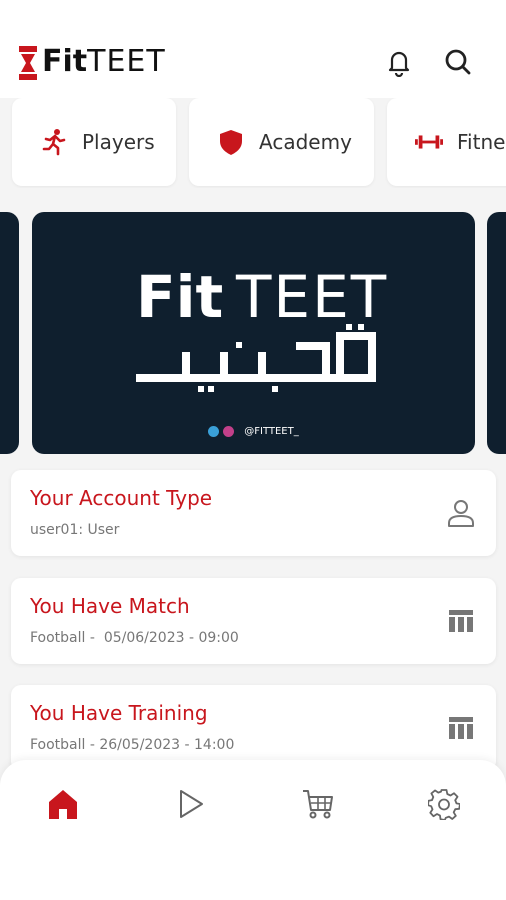  Describe the element at coordinates (256, 358) in the screenshot. I see `banner-arabic-wordmark` at that location.